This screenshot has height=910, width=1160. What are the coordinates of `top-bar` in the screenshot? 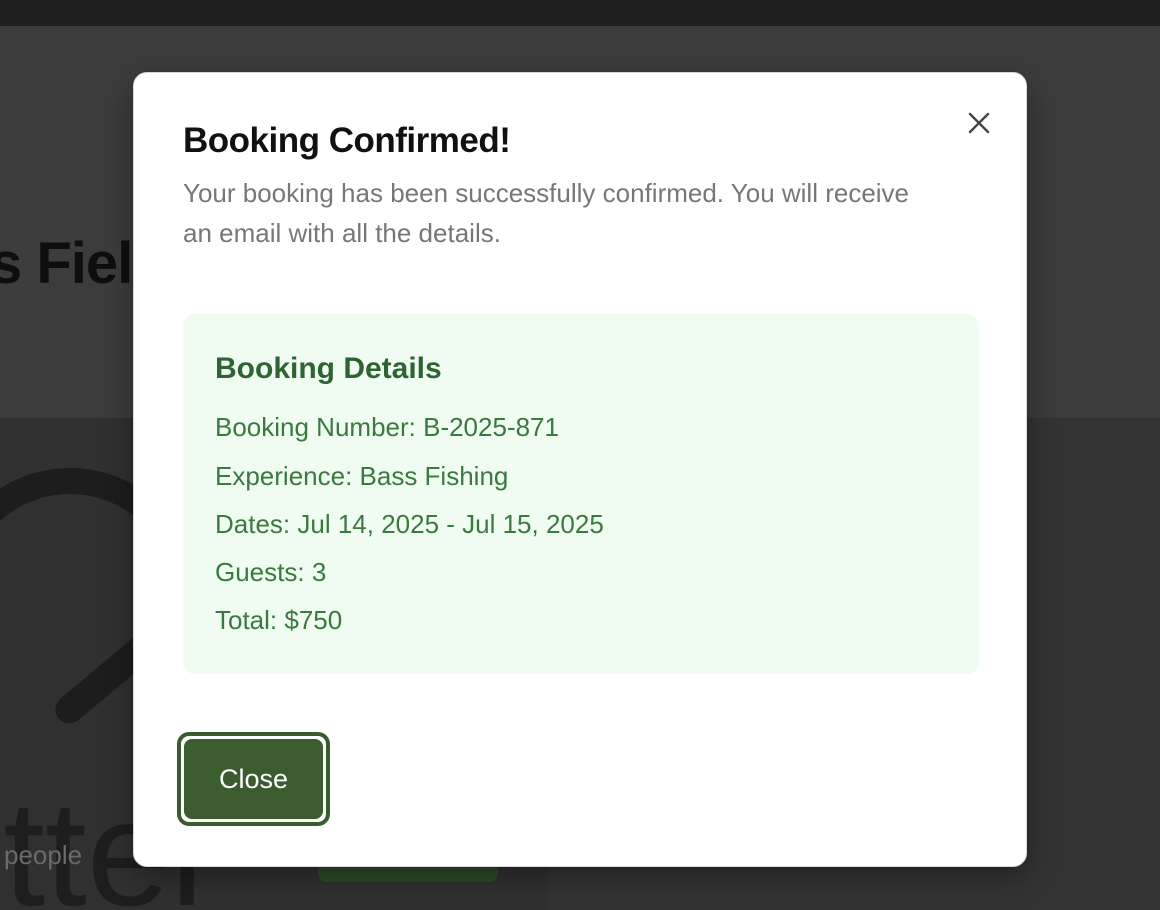 It's located at (580, 13).